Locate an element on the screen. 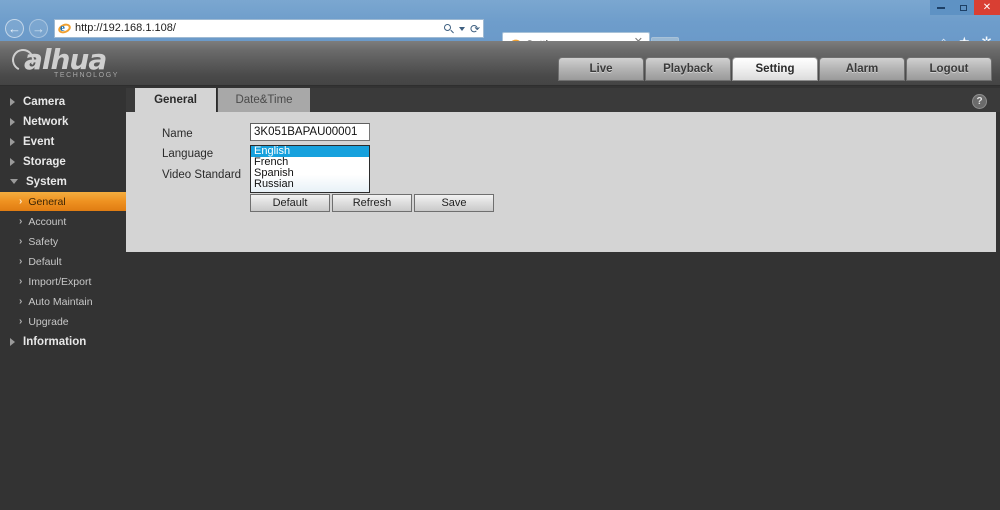 The height and width of the screenshot is (510, 1000). forward-button: → is located at coordinates (38, 28).